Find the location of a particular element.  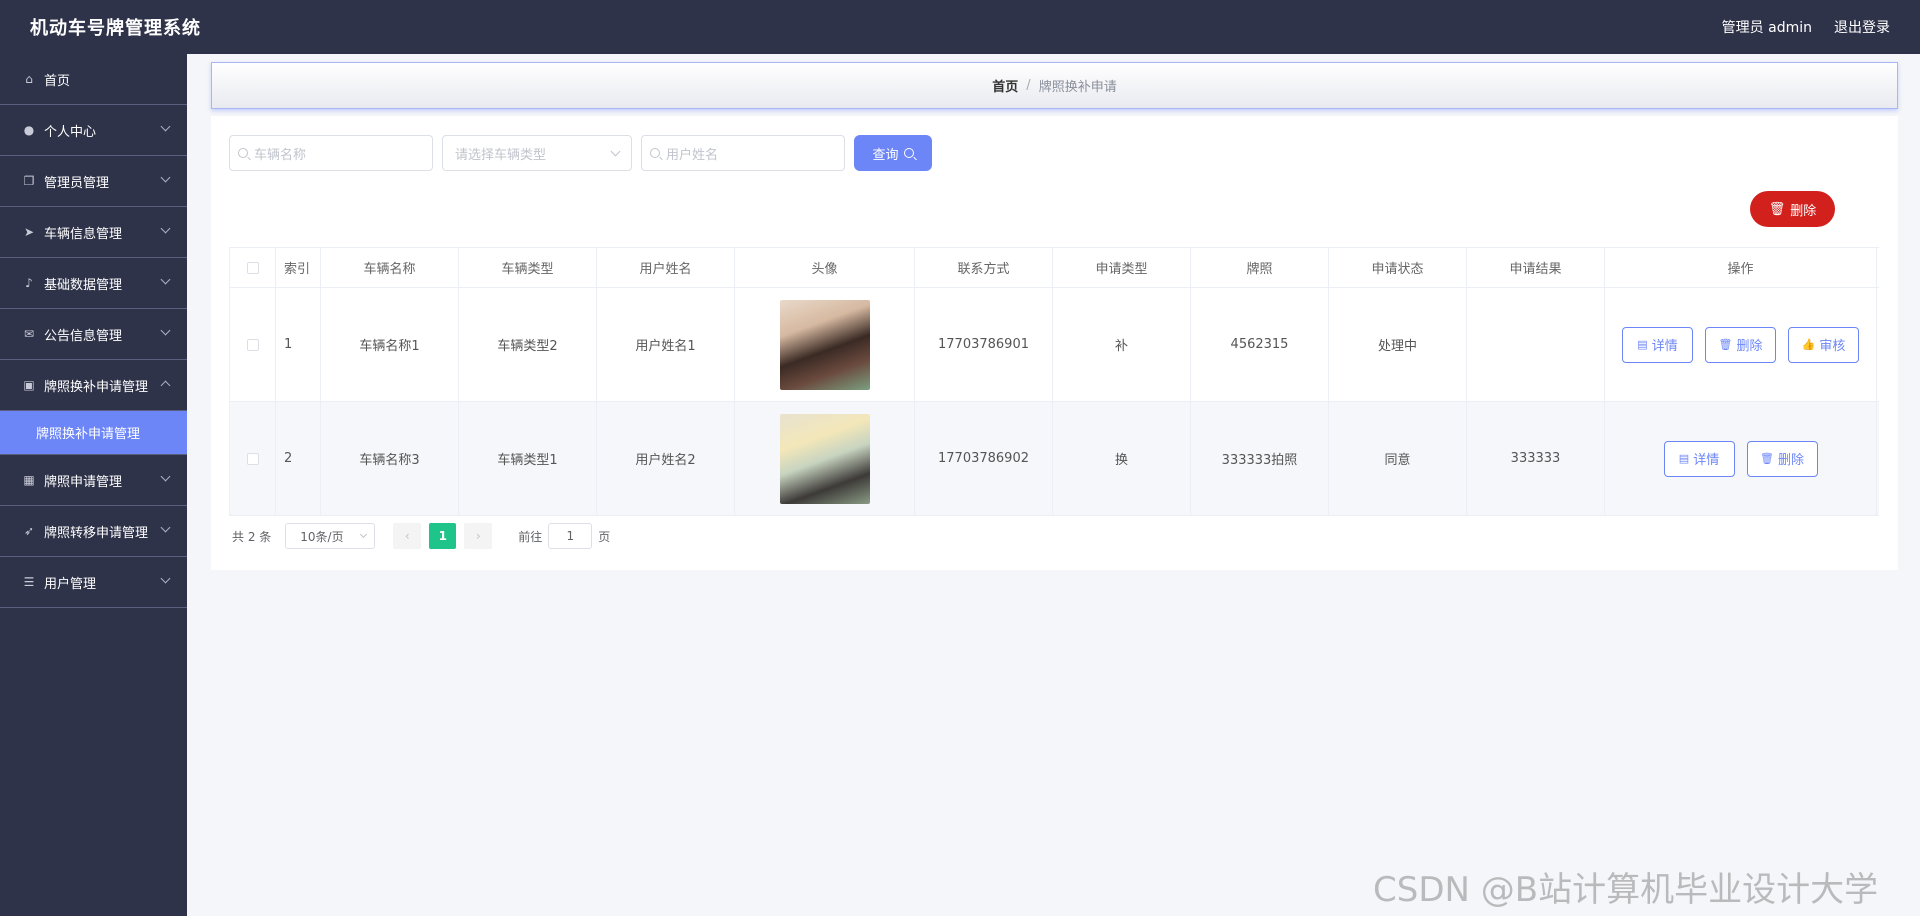

user-name-cell: 用户姓名1 is located at coordinates (666, 344).